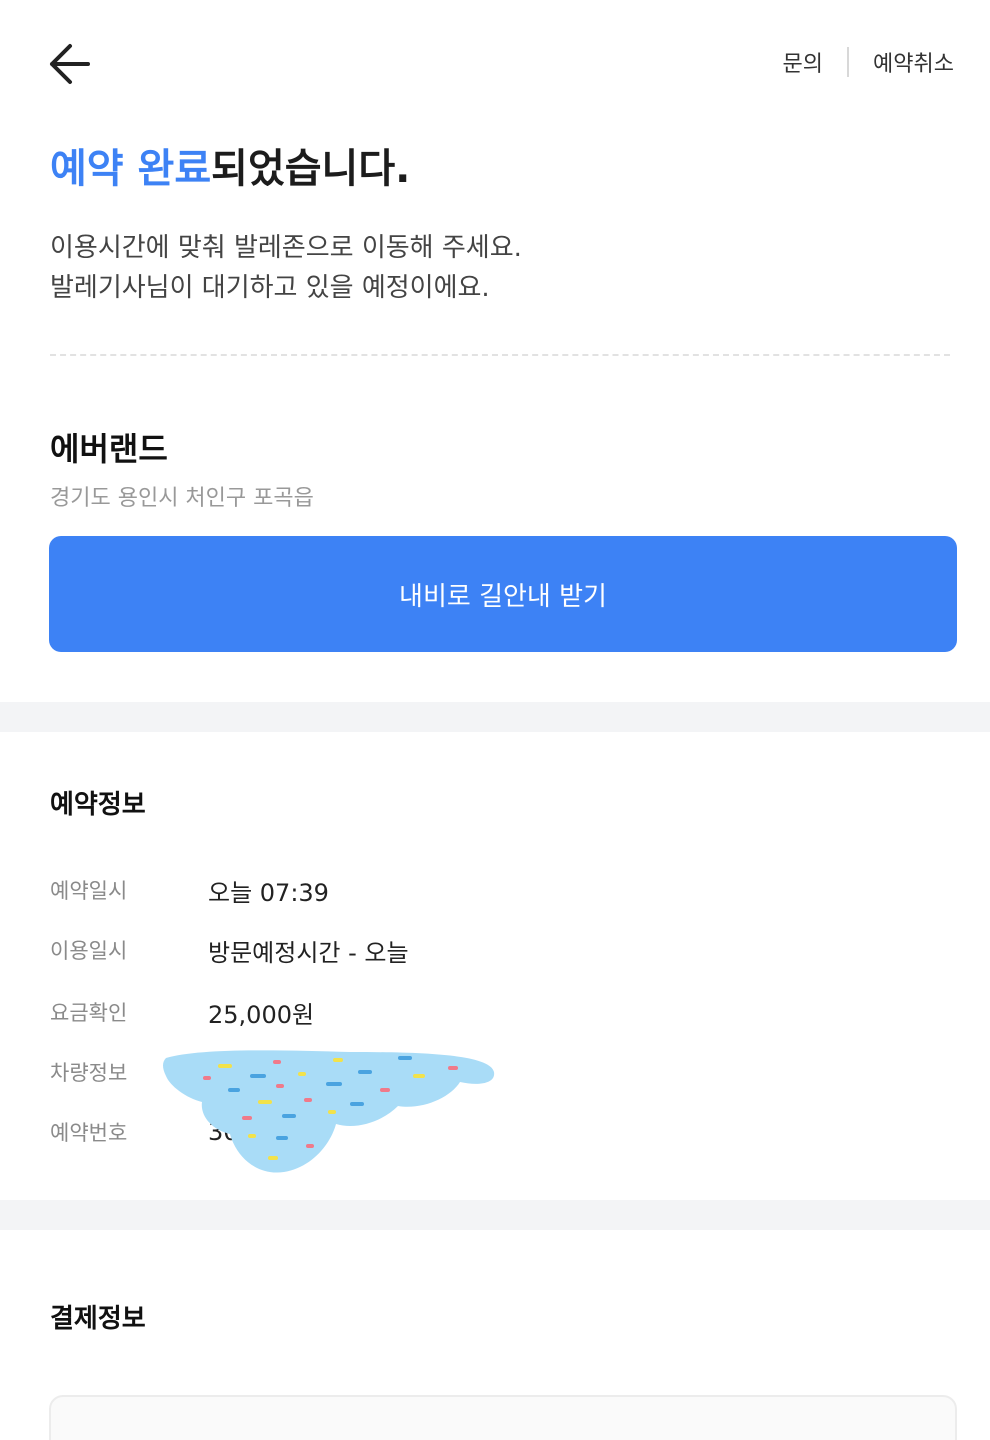 The image size is (990, 1440). What do you see at coordinates (89, 1013) in the screenshot?
I see `info-label: 요금확인` at bounding box center [89, 1013].